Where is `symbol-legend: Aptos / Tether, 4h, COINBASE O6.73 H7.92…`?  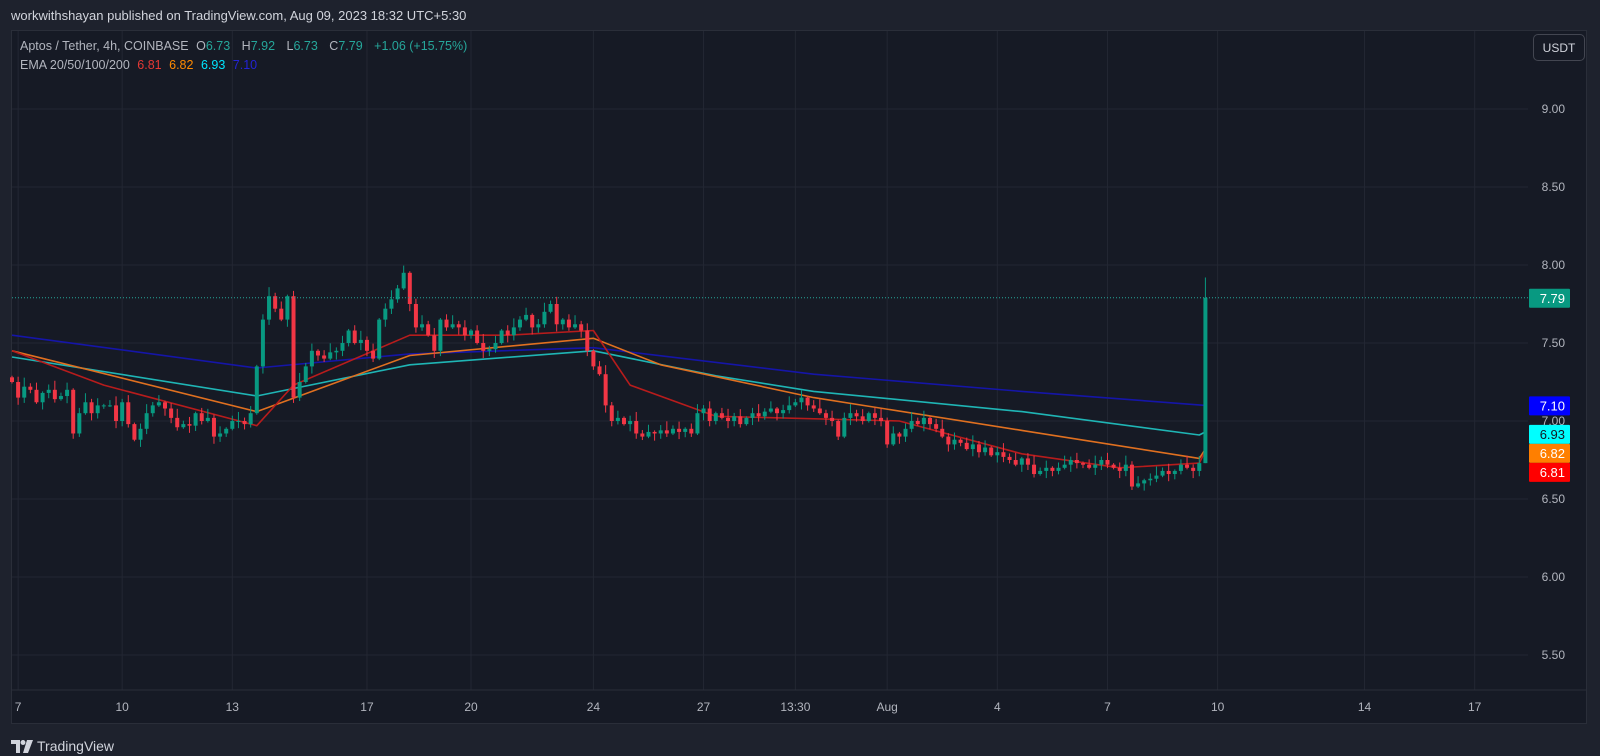
symbol-legend: Aptos / Tether, 4h, COINBASE O6.73 H7.92… is located at coordinates (245, 46).